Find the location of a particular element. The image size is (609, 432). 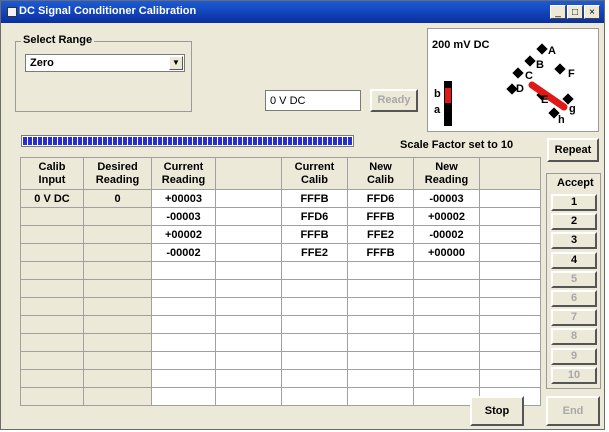

table-cell: +00003 is located at coordinates (183, 198).